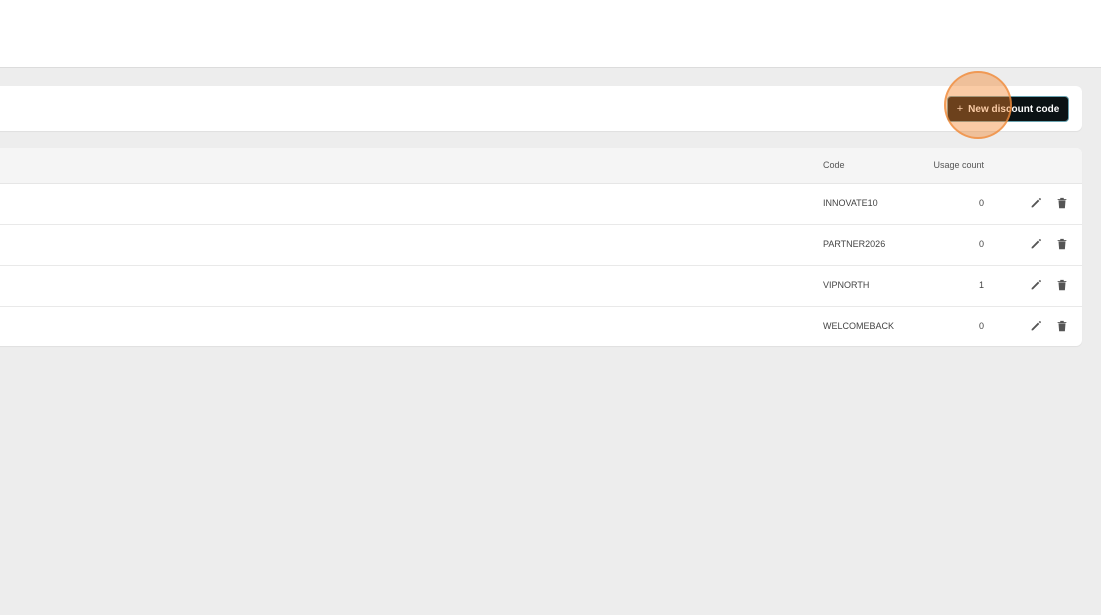 The height and width of the screenshot is (615, 1101). Describe the element at coordinates (1014, 109) in the screenshot. I see `new-discount-code-label: New discount code` at that location.